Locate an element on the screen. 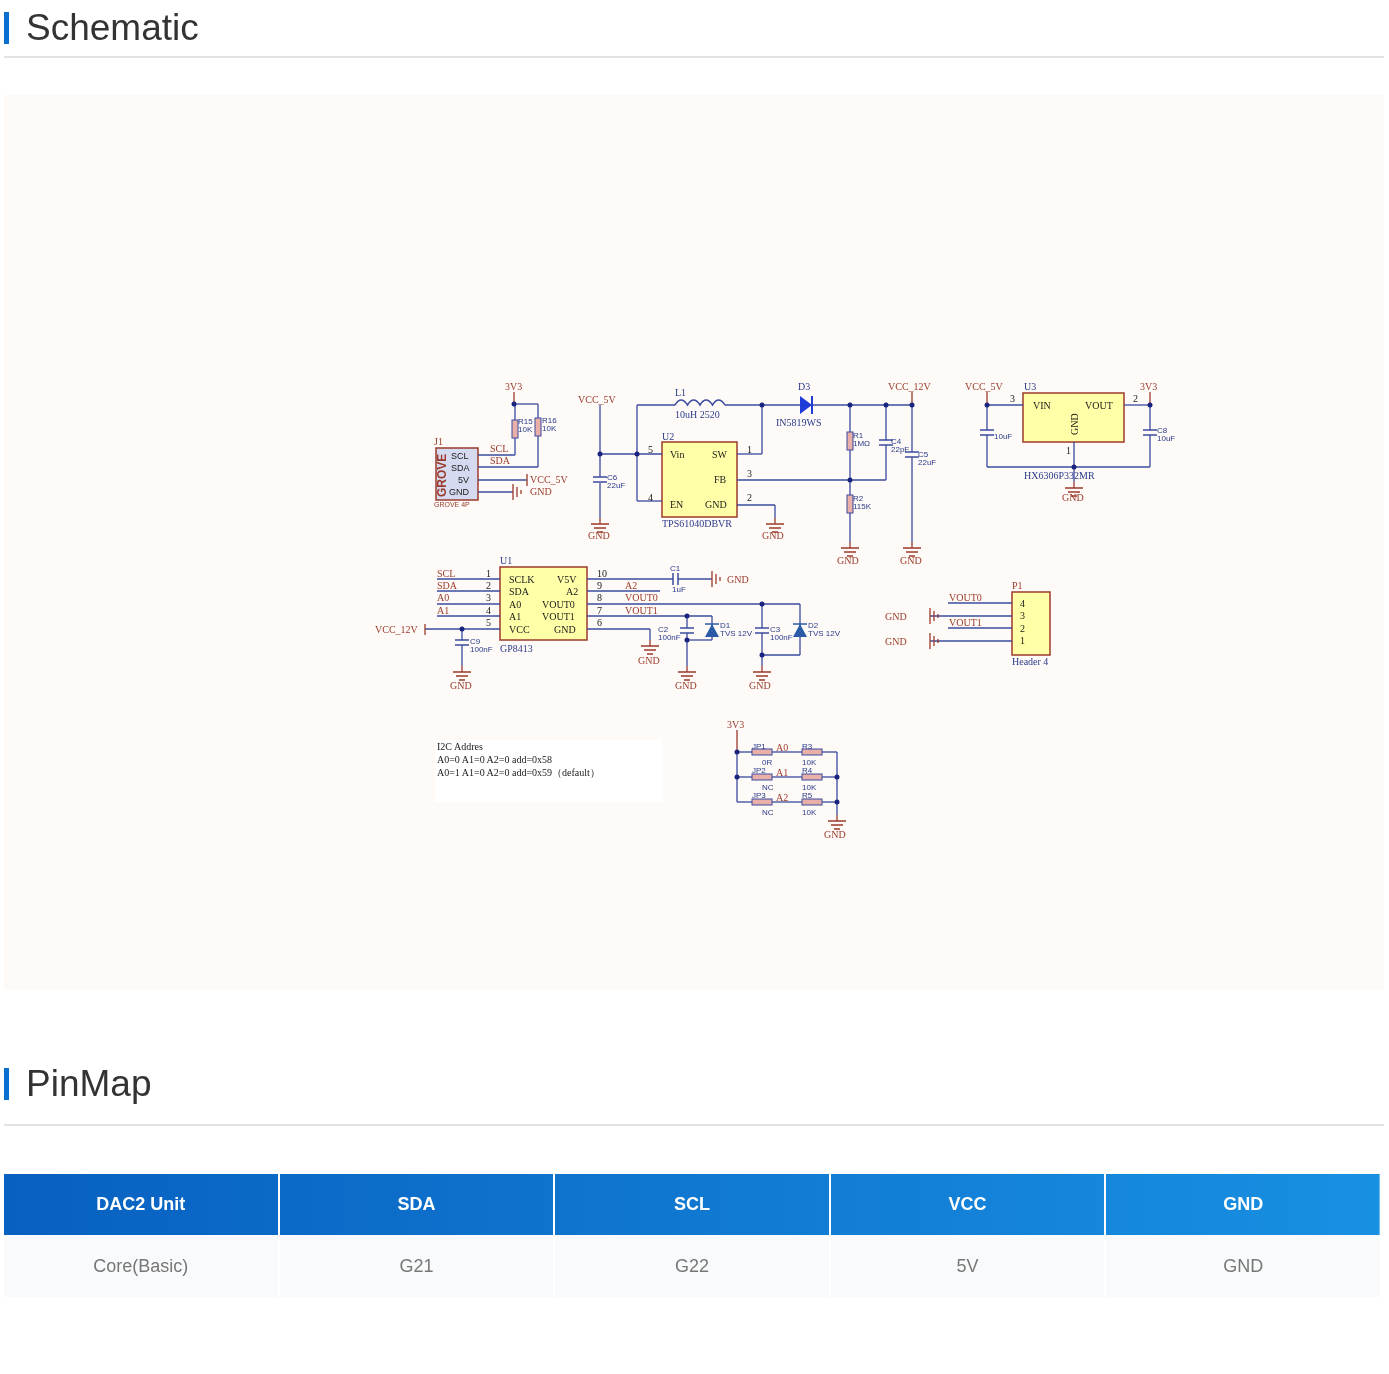 Image resolution: width=1389 pixels, height=1374 pixels. pin-label: VOUT is located at coordinates (1099, 405).